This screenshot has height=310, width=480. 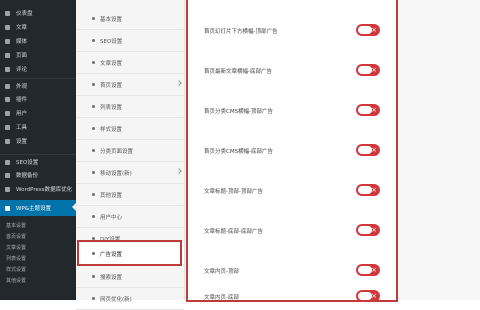 I want to click on settings-tab-post: 文章设置, so click(x=130, y=63).